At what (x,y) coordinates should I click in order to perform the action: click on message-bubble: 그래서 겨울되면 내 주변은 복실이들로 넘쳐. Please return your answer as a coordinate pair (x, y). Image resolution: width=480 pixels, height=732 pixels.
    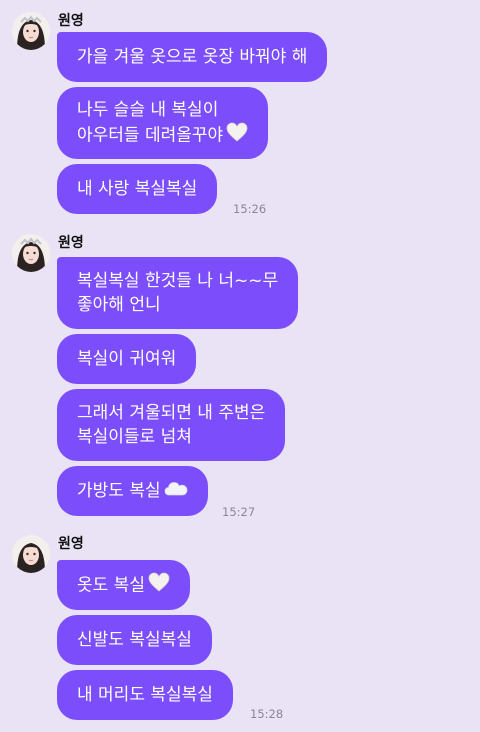
    Looking at the image, I should click on (171, 425).